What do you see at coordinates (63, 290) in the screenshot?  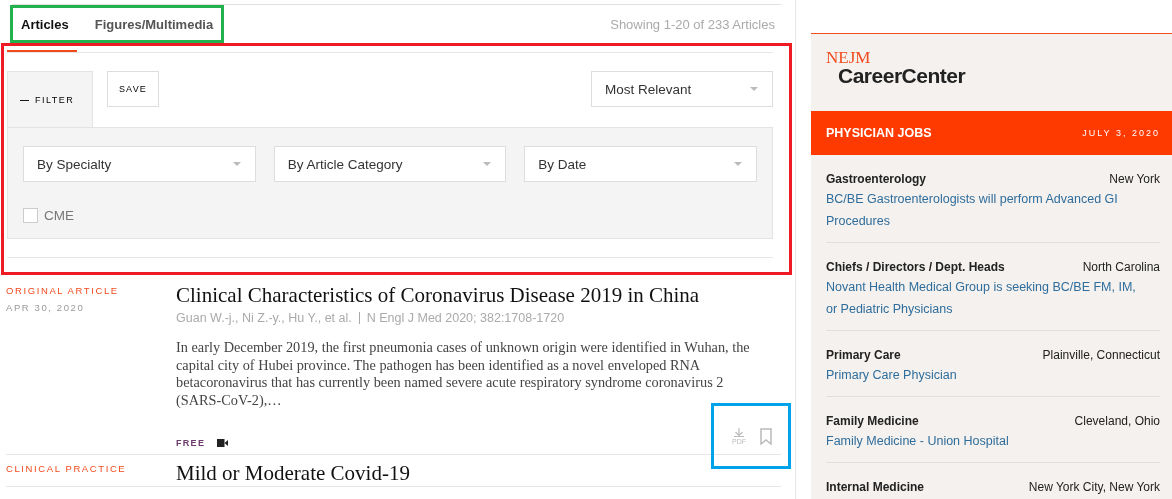 I see `article-category: ORIGINAL ARTICLE` at bounding box center [63, 290].